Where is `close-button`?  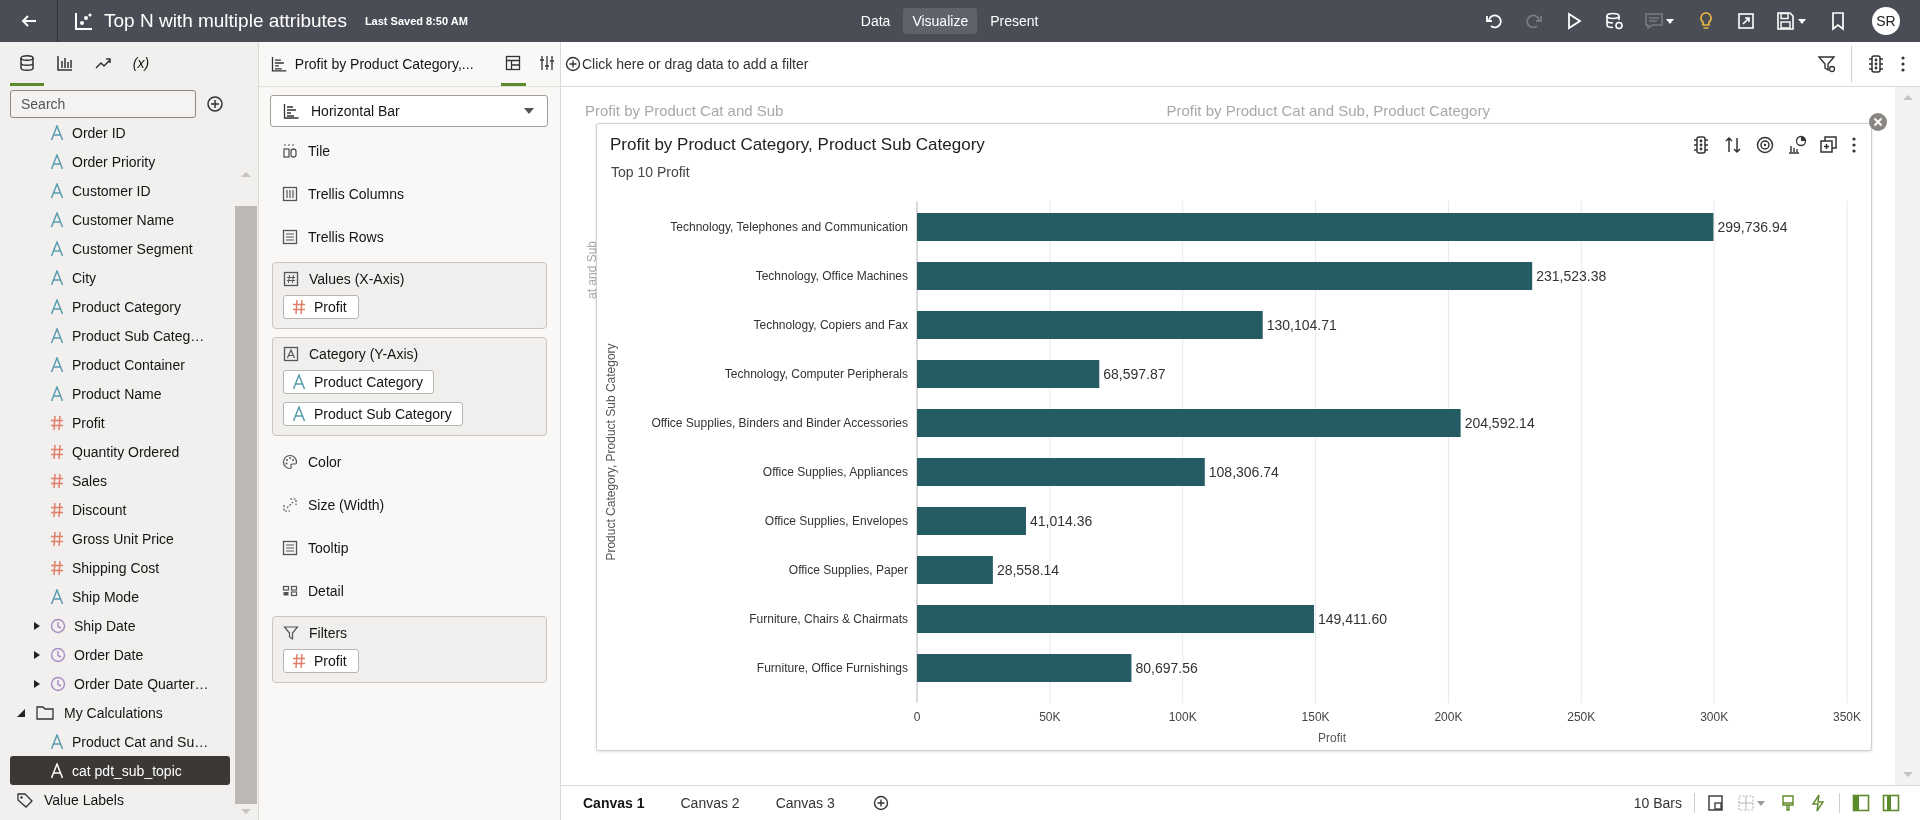 close-button is located at coordinates (1878, 122).